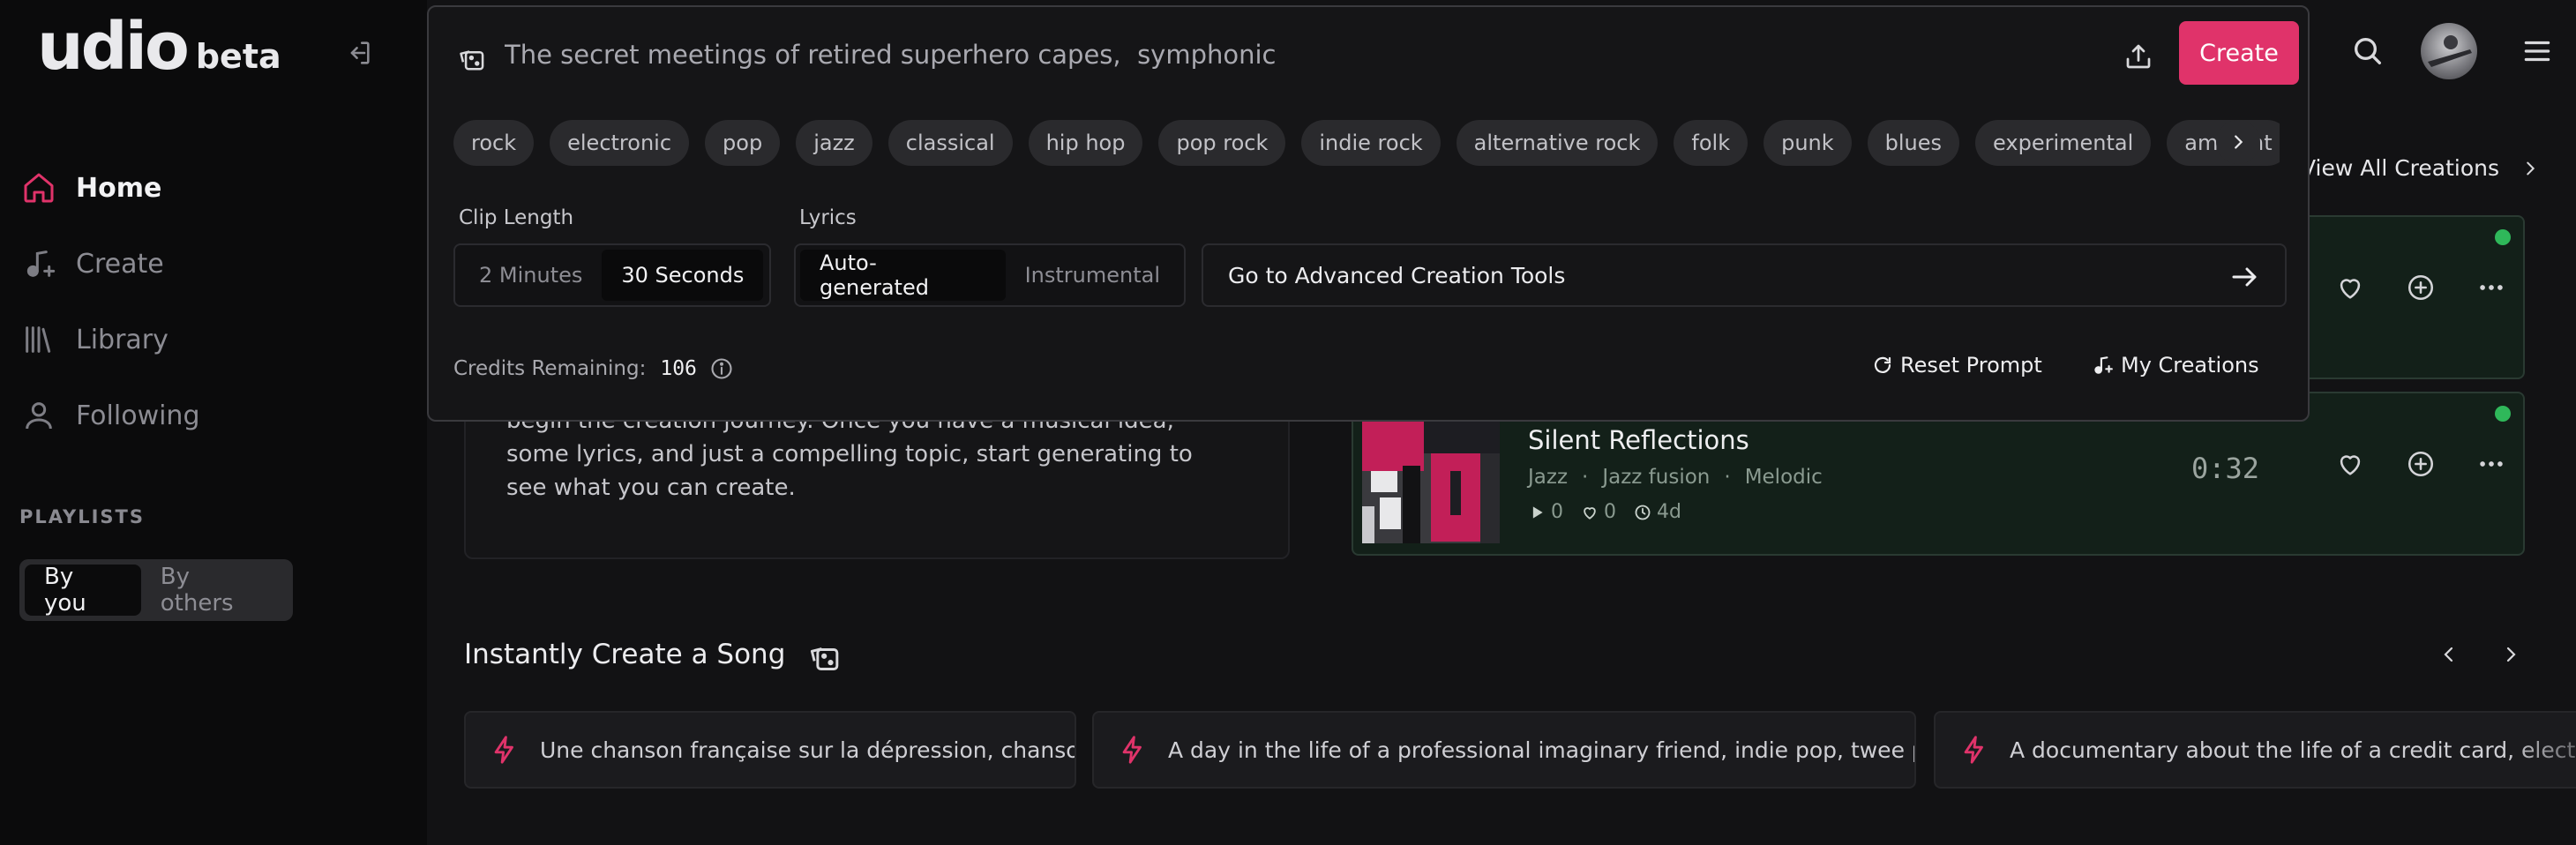 The image size is (2576, 845). Describe the element at coordinates (550, 369) in the screenshot. I see `credits-label: Credits Remaining:` at that location.